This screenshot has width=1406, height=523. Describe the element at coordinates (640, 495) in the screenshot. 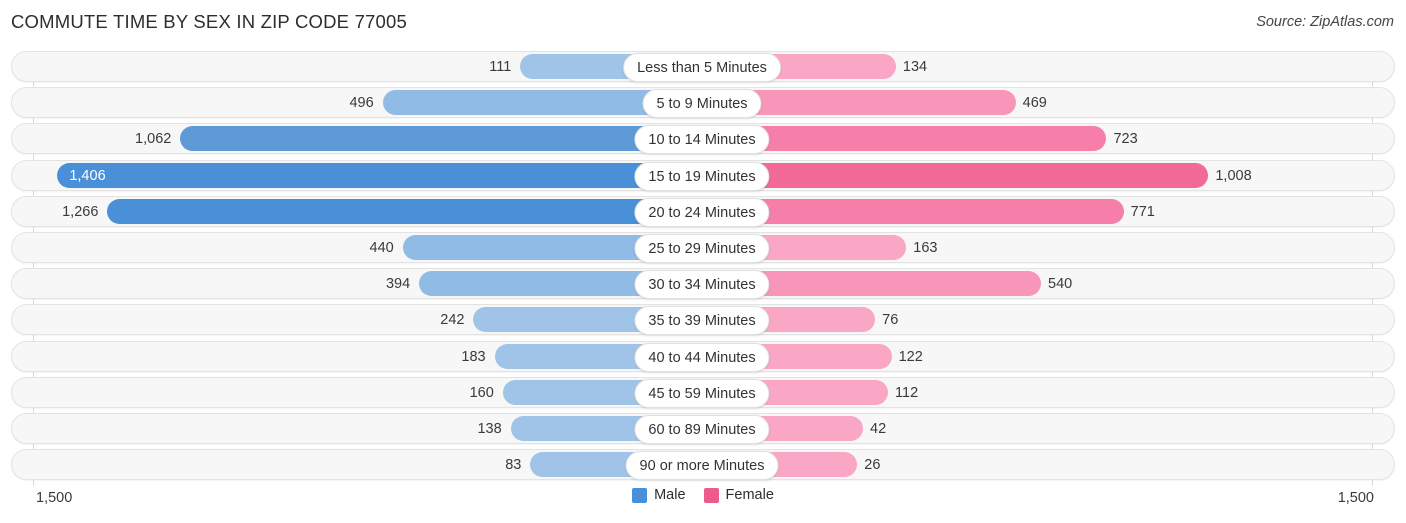

I see `legend-swatch-male-icon` at that location.